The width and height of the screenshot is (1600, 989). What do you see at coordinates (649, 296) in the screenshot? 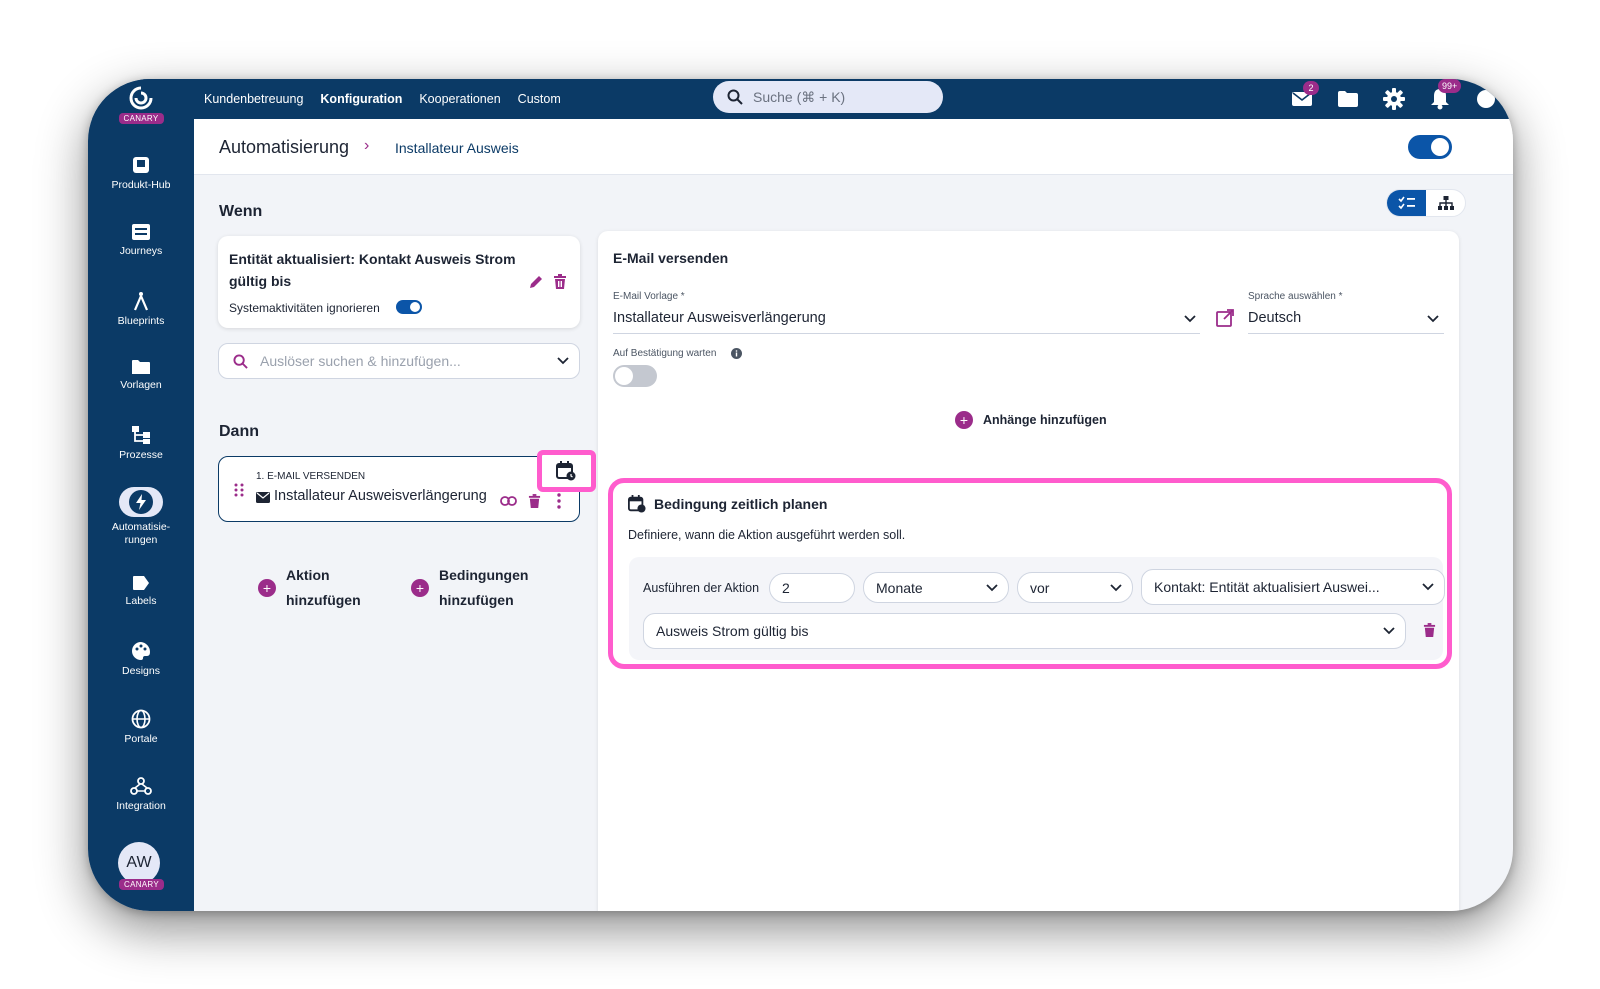
I see `template-label: E-Mail Vorlage *` at bounding box center [649, 296].